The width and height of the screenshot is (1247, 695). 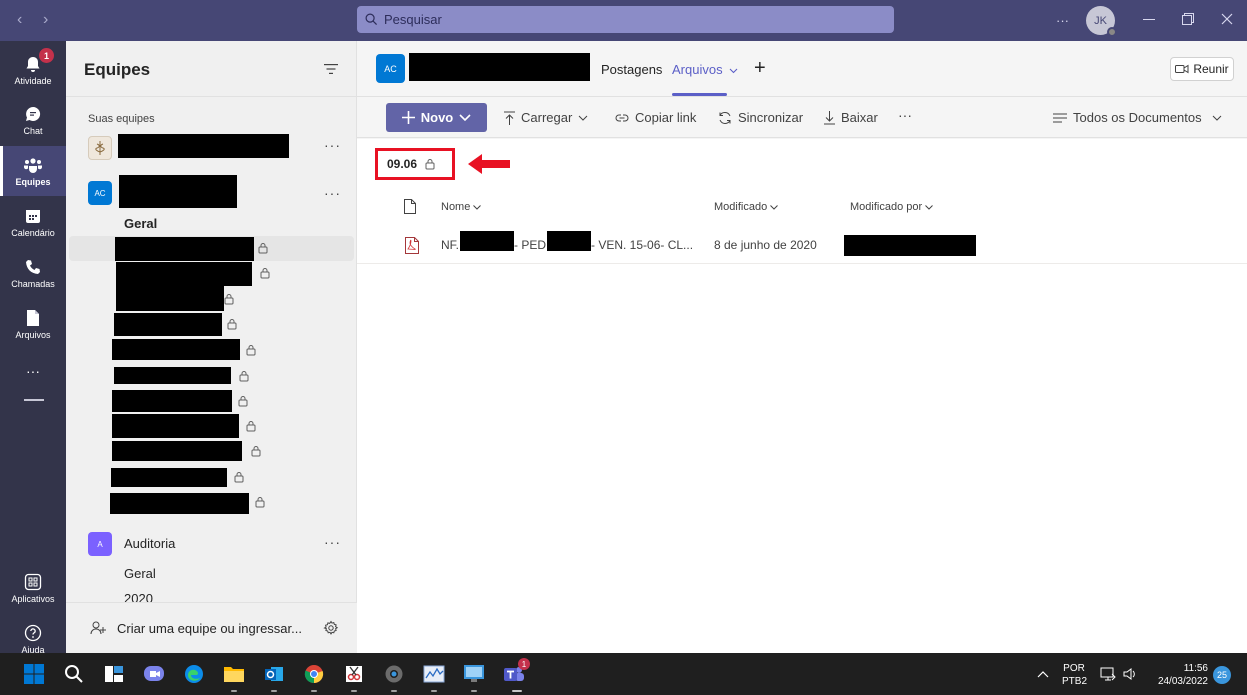 What do you see at coordinates (1043, 674) in the screenshot?
I see `show-hidden-icons-icon` at bounding box center [1043, 674].